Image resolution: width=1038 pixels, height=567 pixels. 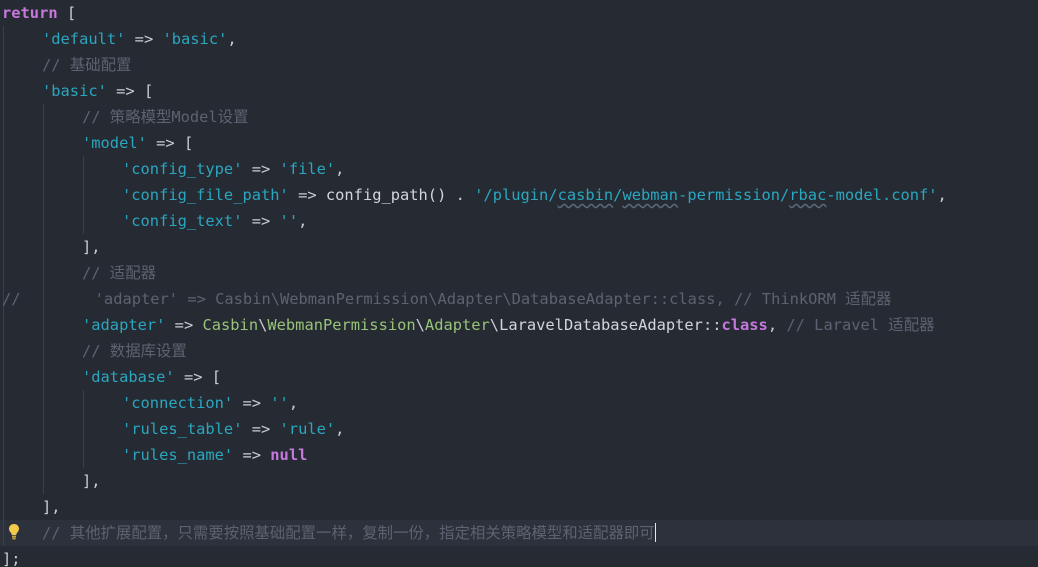 I want to click on code-line-14: // 数据库设置, so click(x=134, y=351).